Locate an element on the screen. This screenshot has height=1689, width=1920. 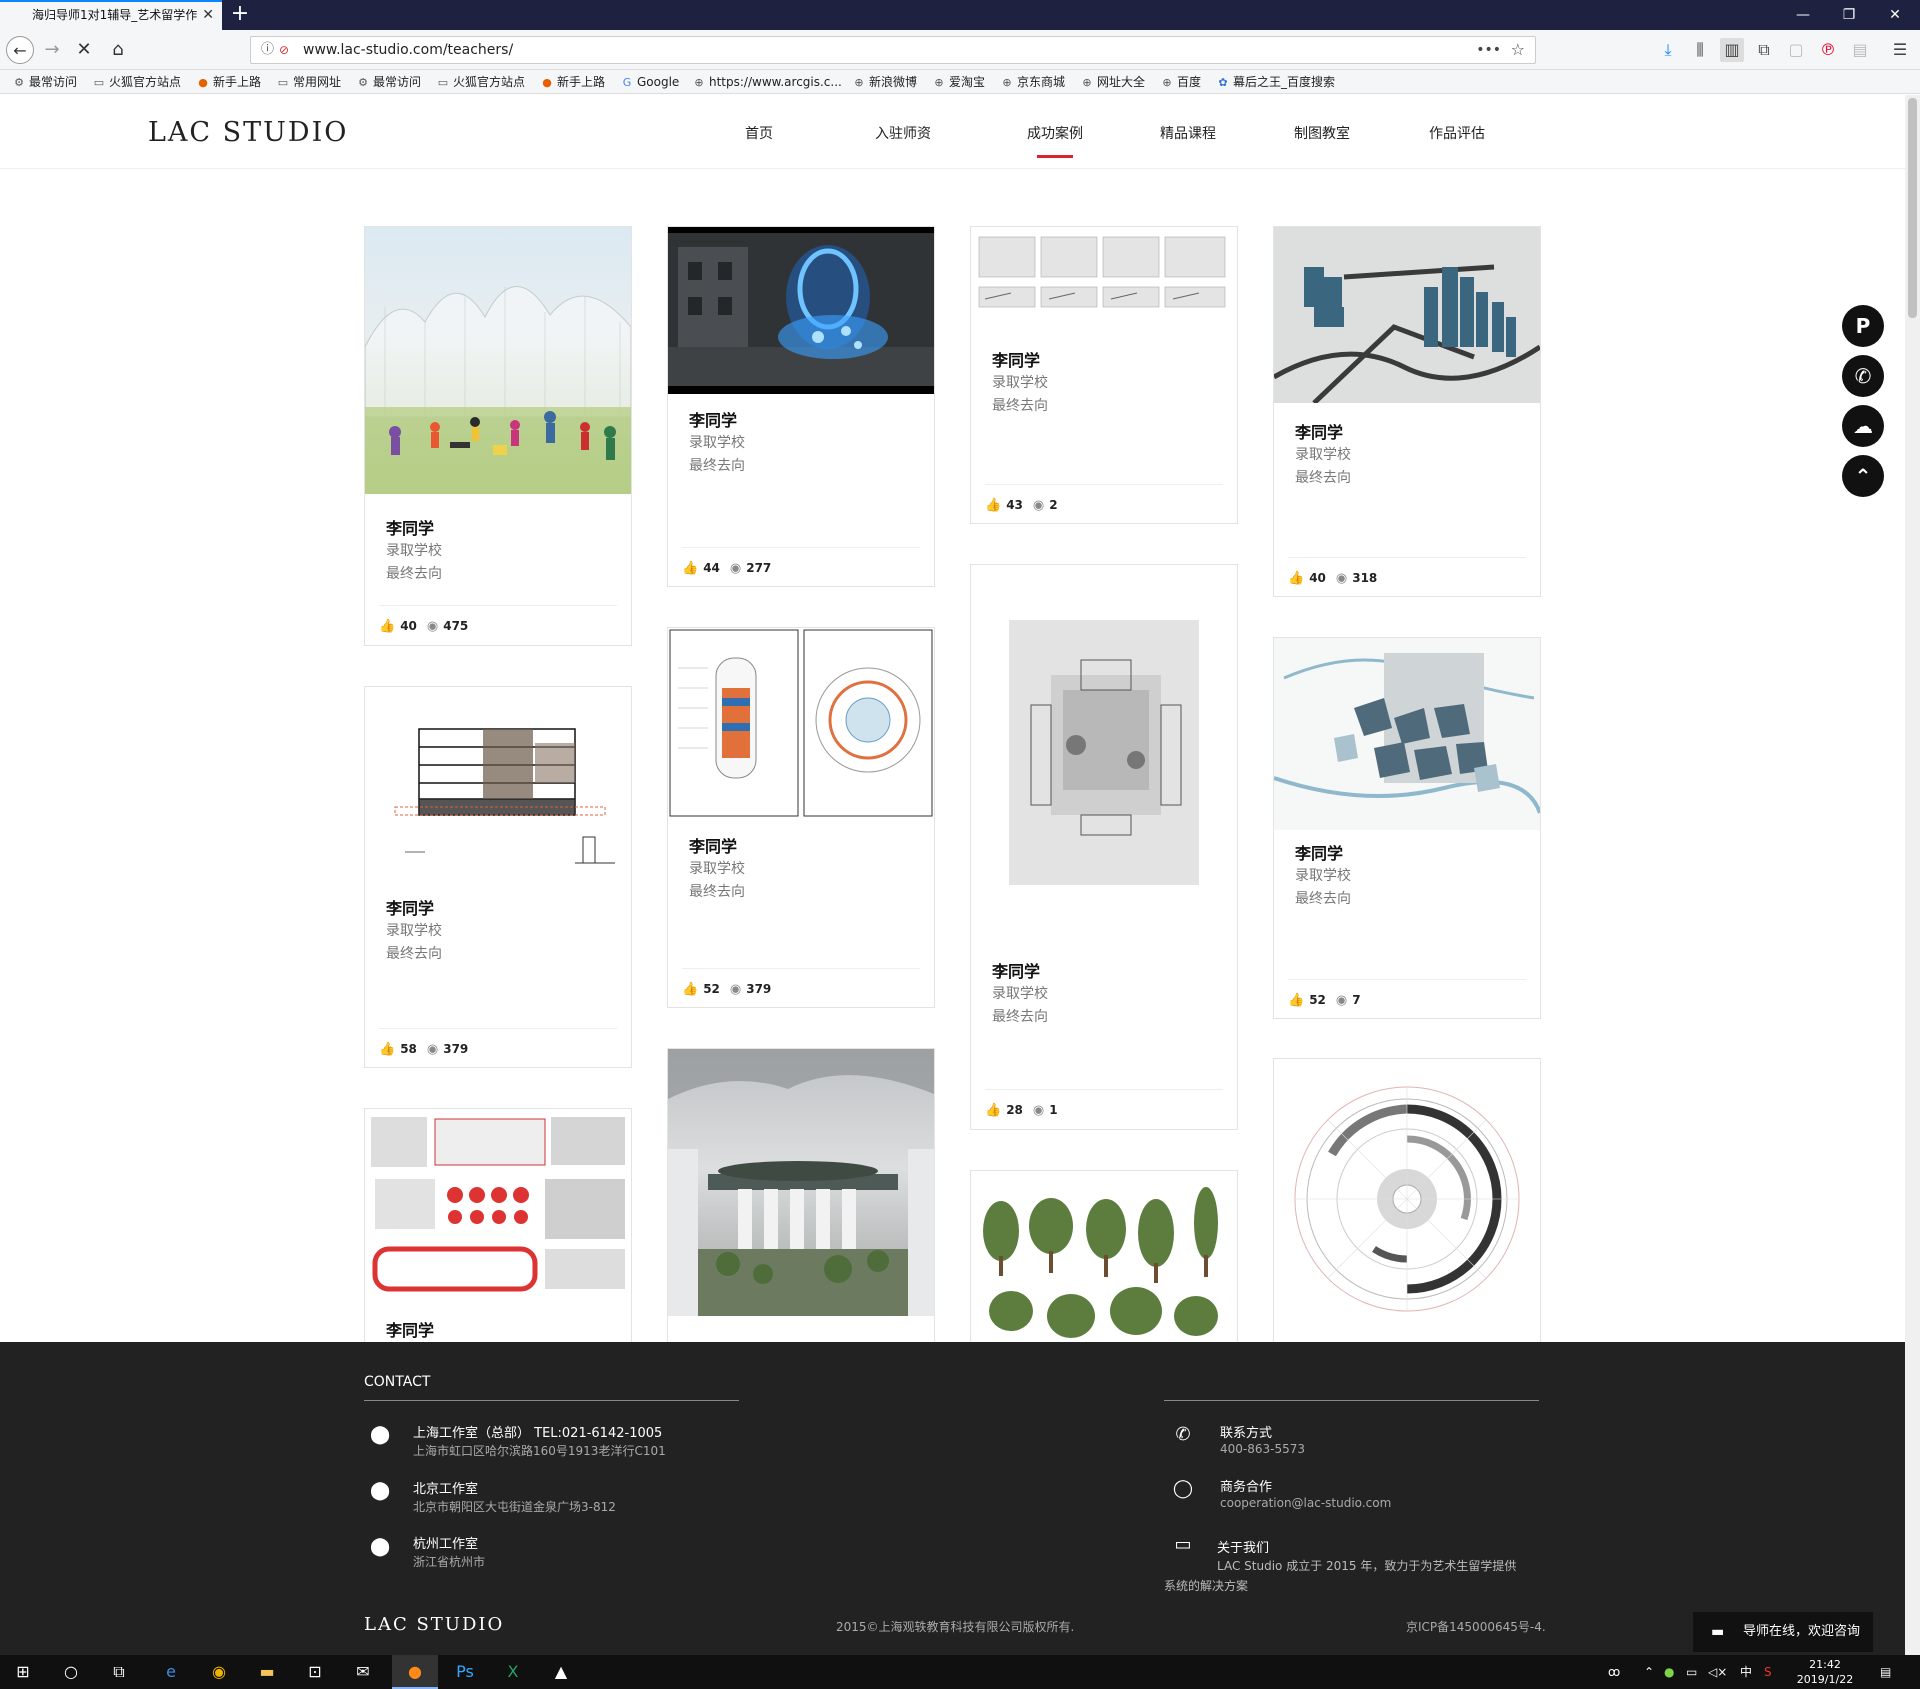
bookmark-item: G Google is located at coordinates (650, 82).